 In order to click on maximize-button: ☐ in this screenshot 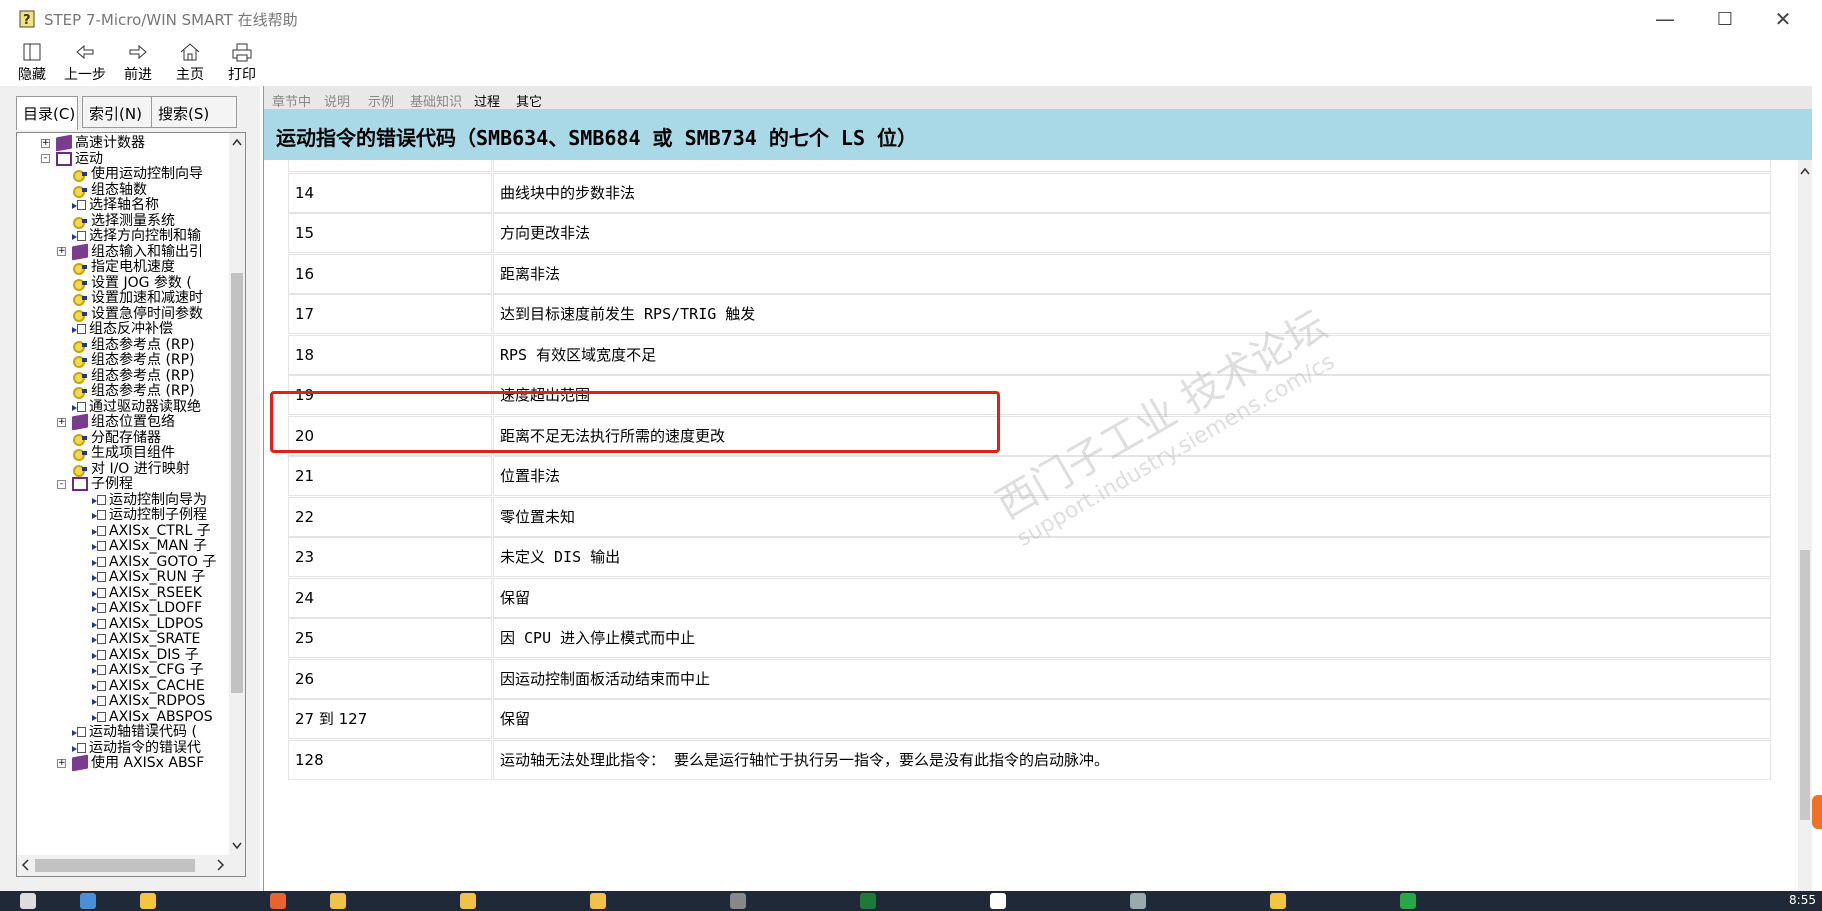, I will do `click(1725, 19)`.